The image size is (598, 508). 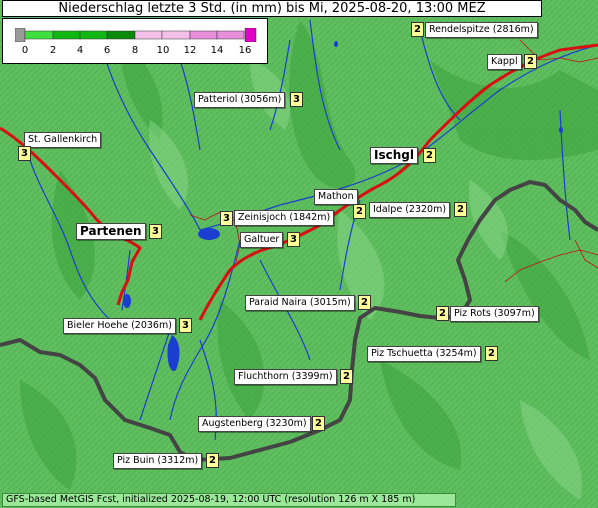 What do you see at coordinates (481, 30) in the screenshot?
I see `place-label-rendelspitze: Rendelspitze (2816m)` at bounding box center [481, 30].